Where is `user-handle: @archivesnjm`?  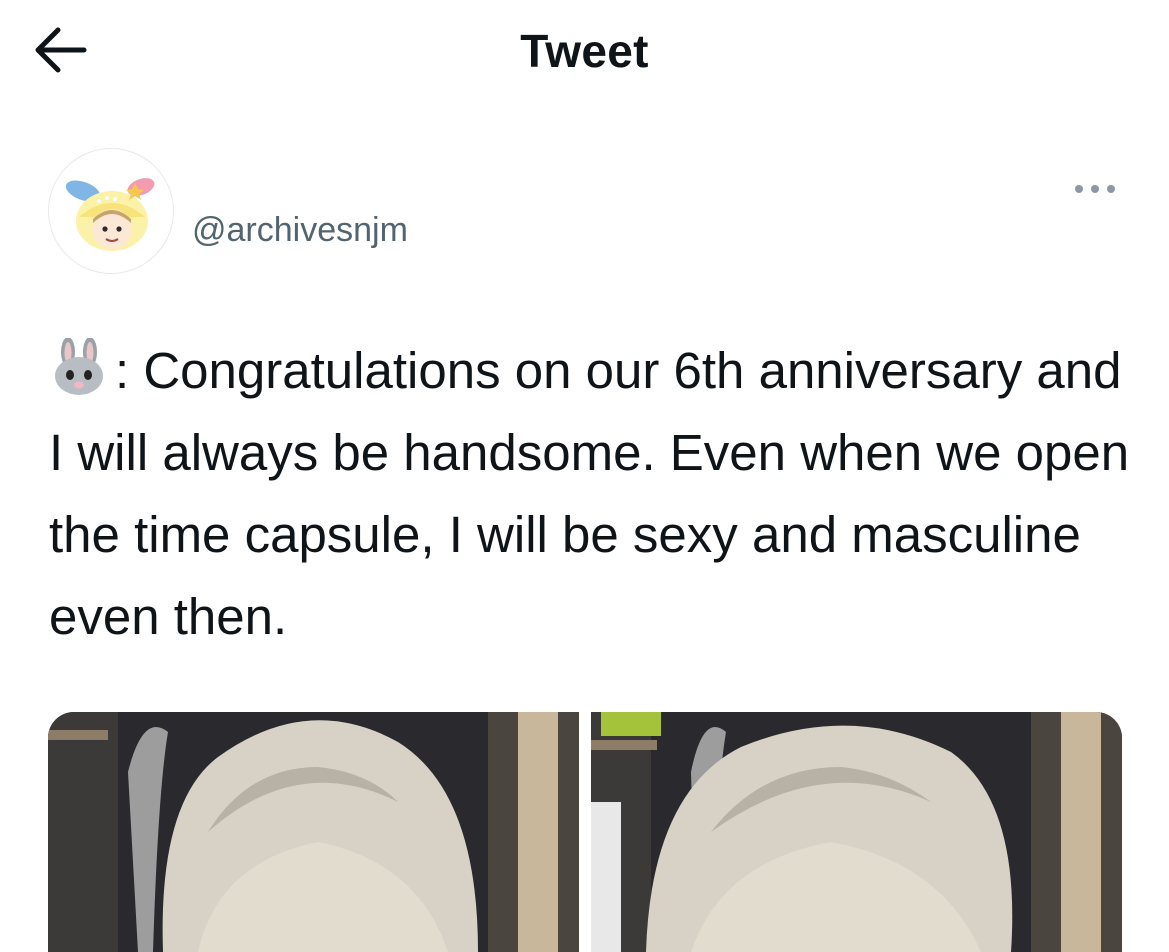 user-handle: @archivesnjm is located at coordinates (300, 230).